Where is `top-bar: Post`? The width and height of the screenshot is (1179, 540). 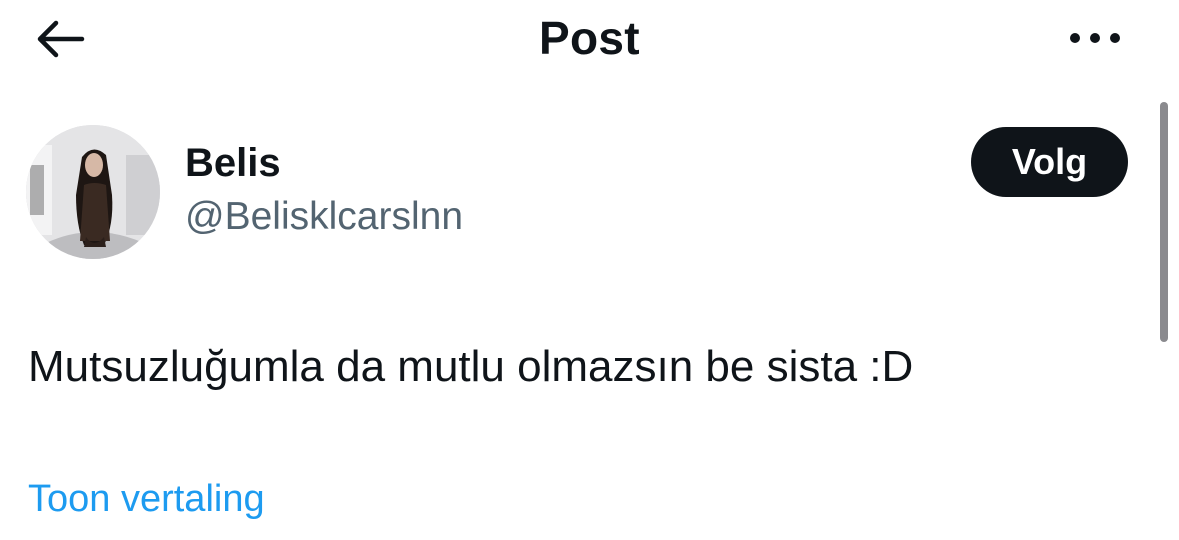 top-bar: Post is located at coordinates (589, 40).